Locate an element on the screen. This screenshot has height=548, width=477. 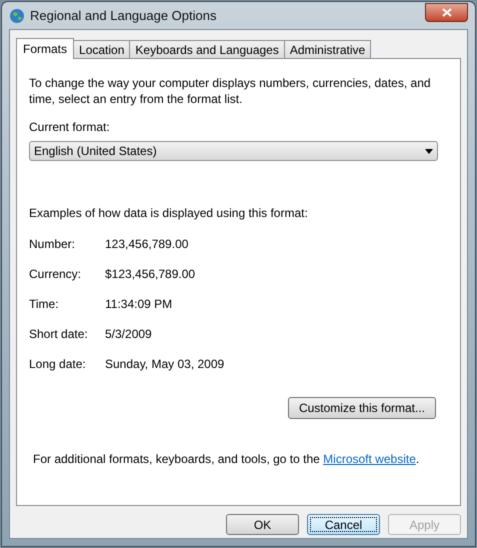
dialog-button: Cancel is located at coordinates (343, 524).